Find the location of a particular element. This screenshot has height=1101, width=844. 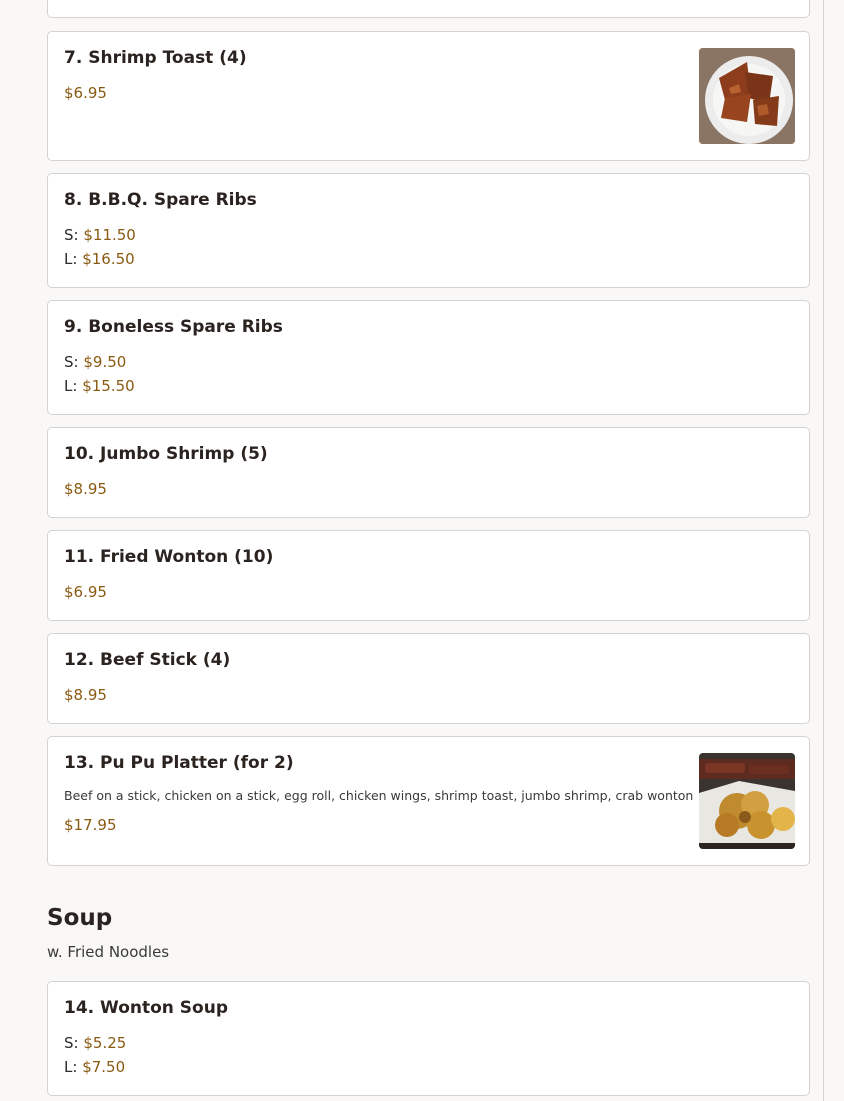

menu-item-title: 8. B.B.Q. Spare Ribs is located at coordinates (160, 200).